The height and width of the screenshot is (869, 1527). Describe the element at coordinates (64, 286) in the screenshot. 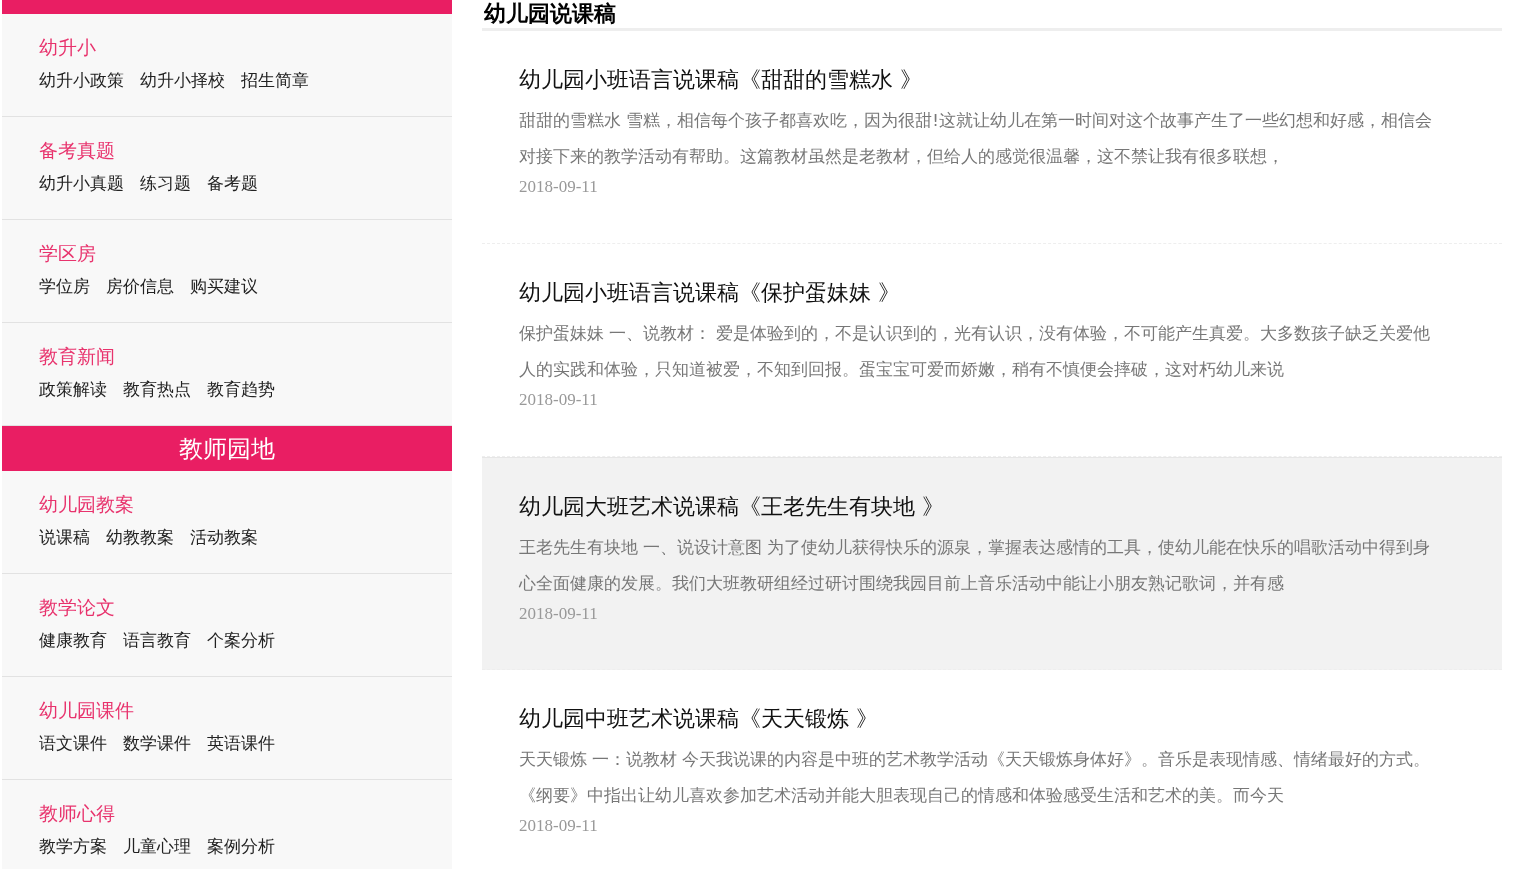

I see `subcategory-link: 学位房` at that location.